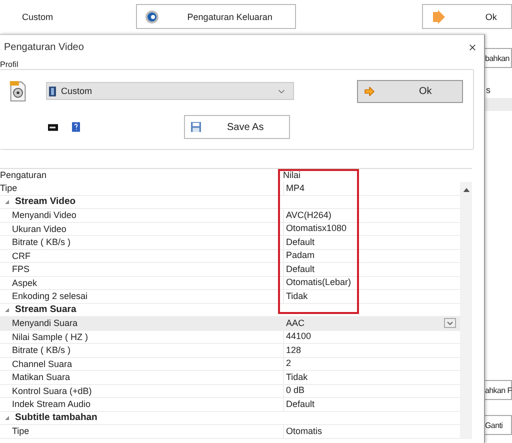  Describe the element at coordinates (39, 228) in the screenshot. I see `property-name: Ukuran Video` at that location.